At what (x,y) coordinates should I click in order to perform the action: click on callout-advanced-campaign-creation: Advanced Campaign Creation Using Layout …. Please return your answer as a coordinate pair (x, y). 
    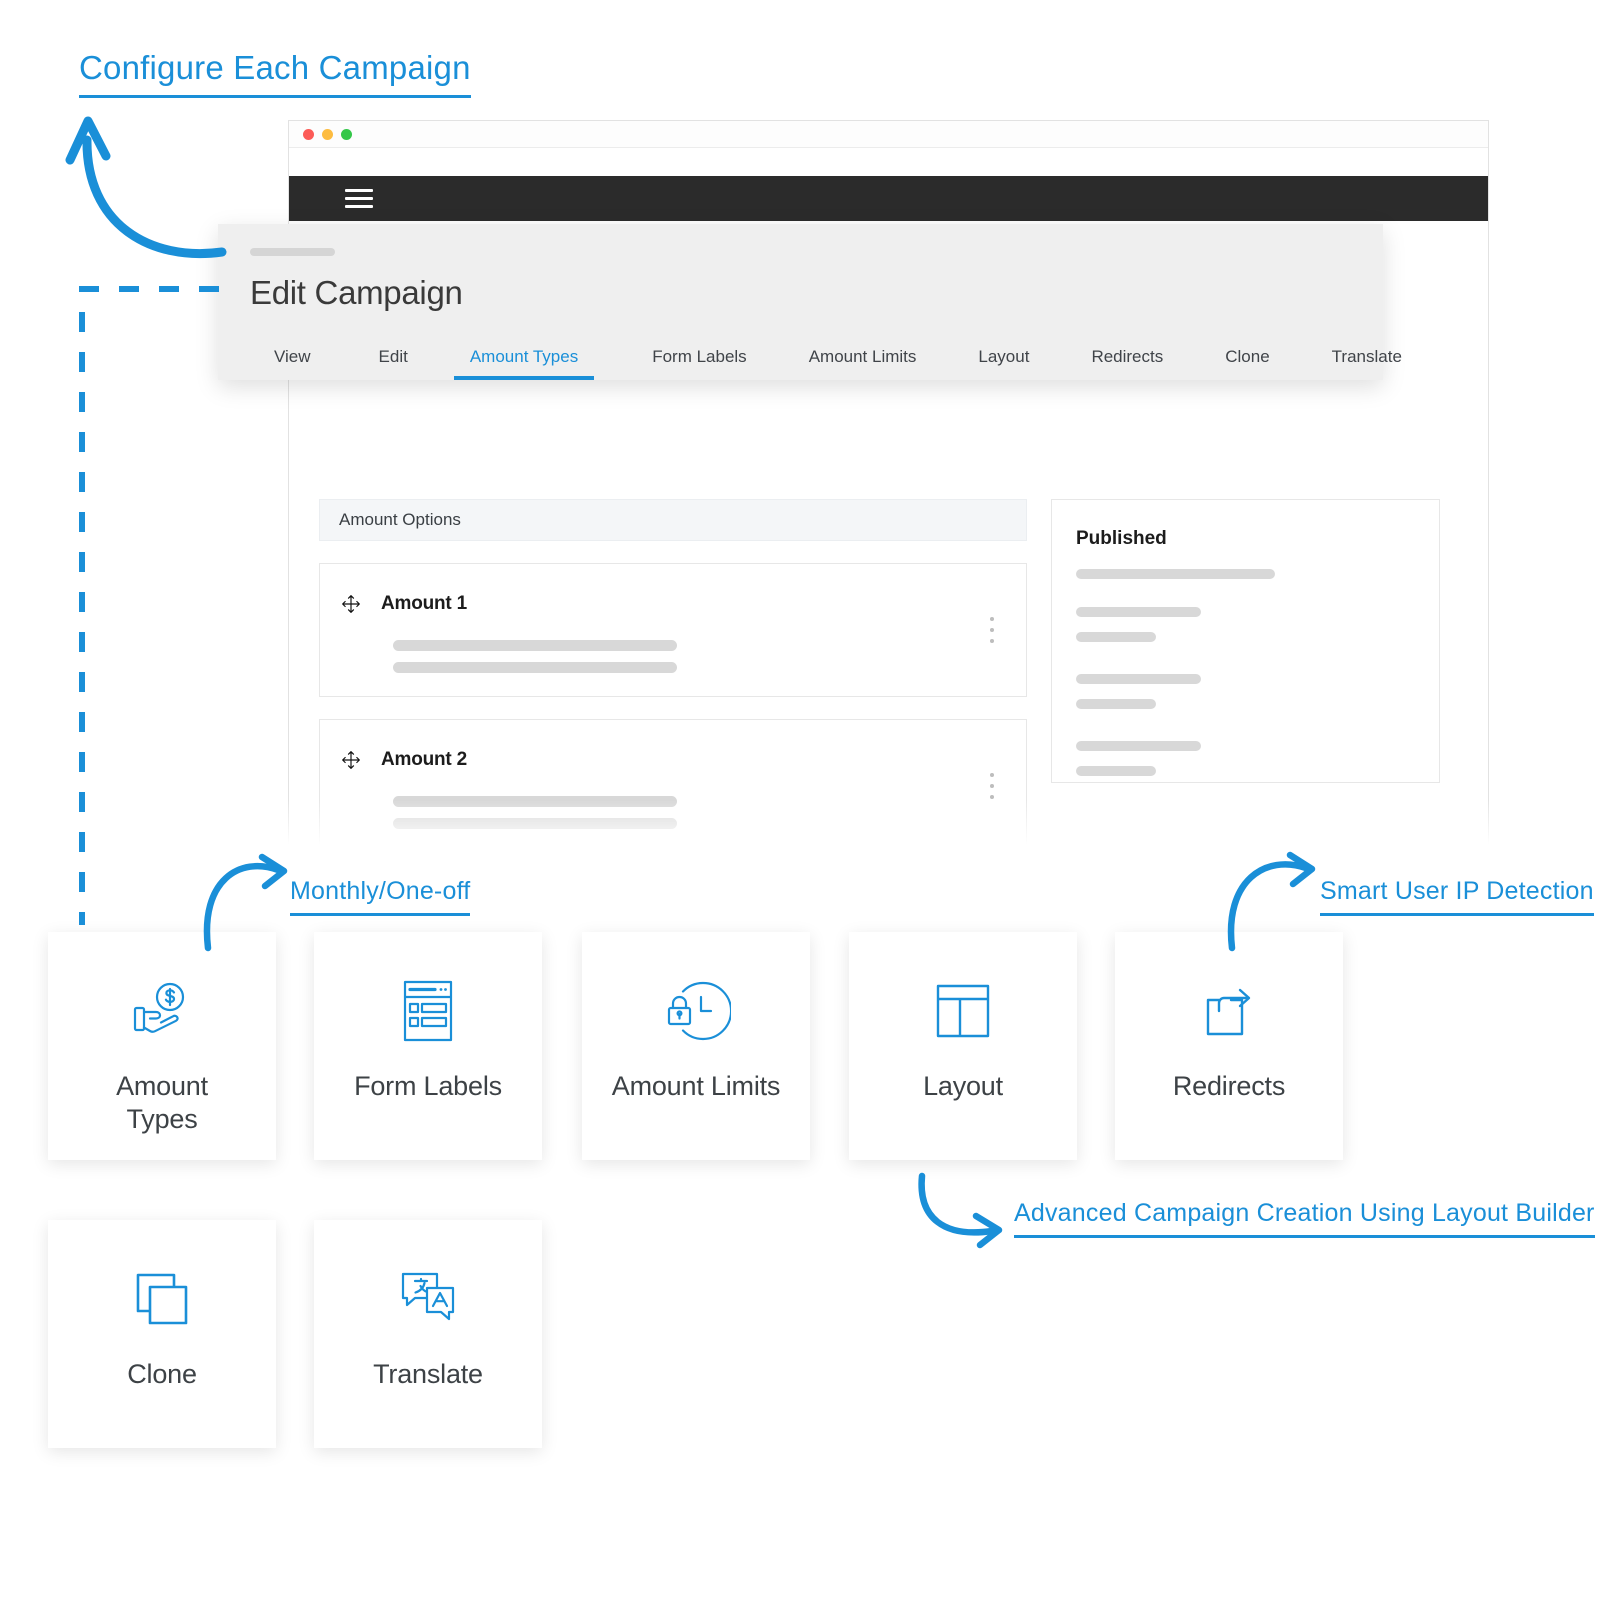
    Looking at the image, I should click on (1304, 1218).